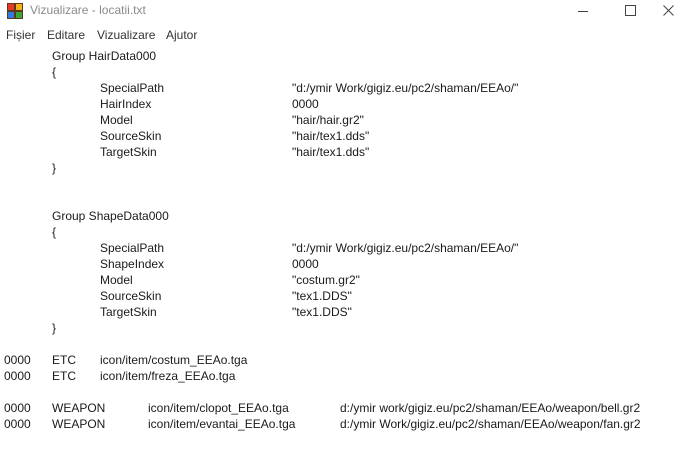 The width and height of the screenshot is (687, 474). Describe the element at coordinates (126, 104) in the screenshot. I see `field-key: HairIndex` at that location.